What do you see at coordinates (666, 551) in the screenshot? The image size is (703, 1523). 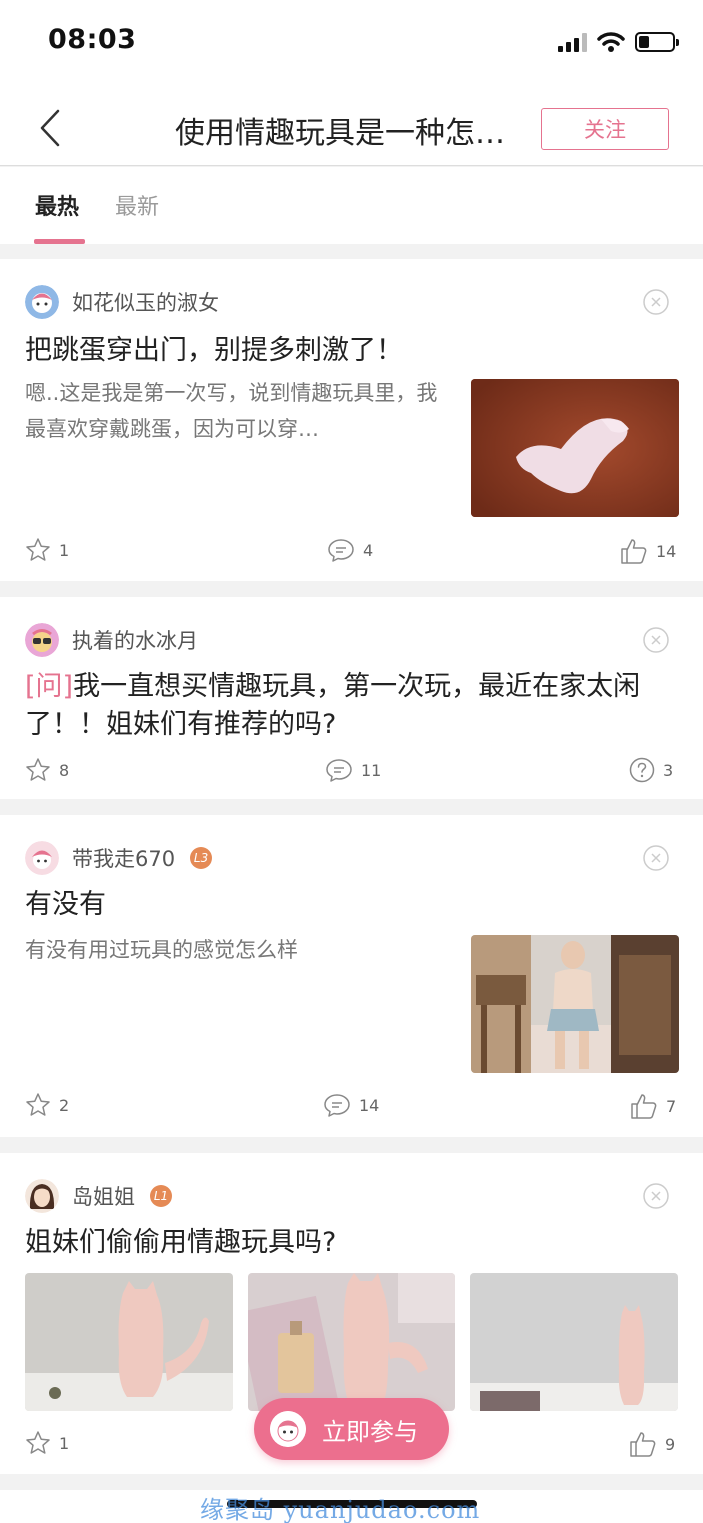 I see `like-count: 14` at bounding box center [666, 551].